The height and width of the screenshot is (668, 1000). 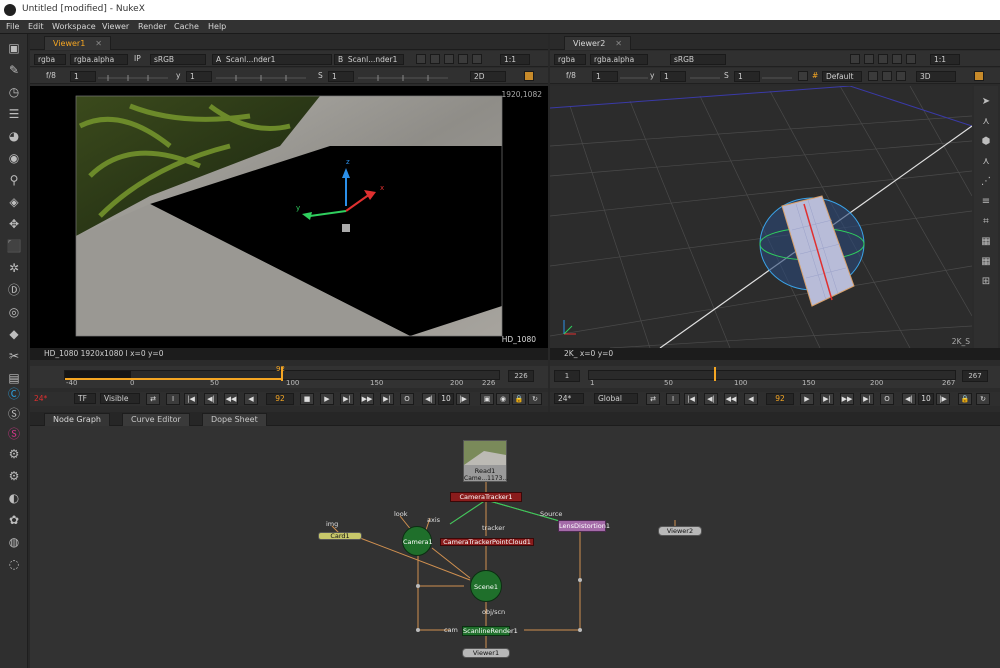 What do you see at coordinates (347, 399) in the screenshot?
I see `step-forward-icon: ▶|` at bounding box center [347, 399].